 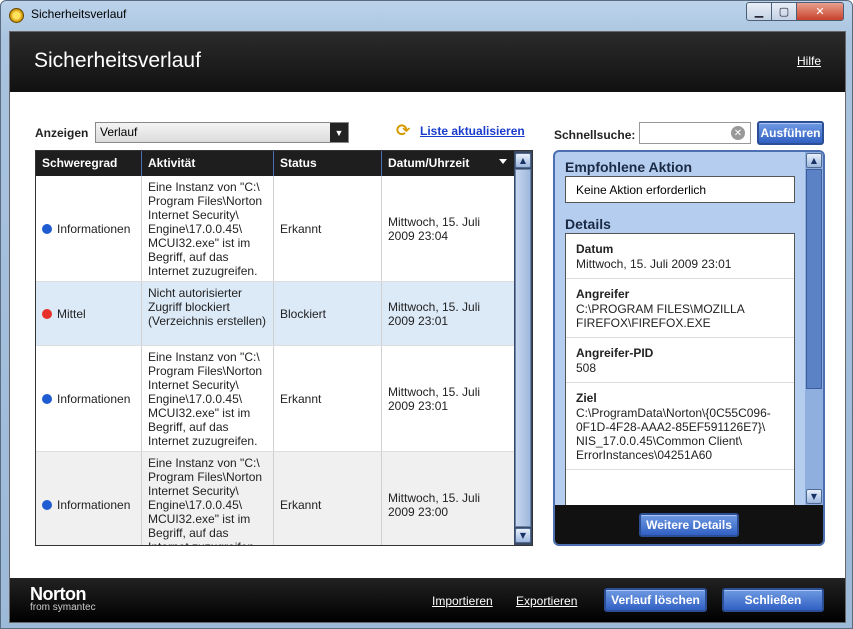 I want to click on close-window-button: ✕, so click(x=820, y=11).